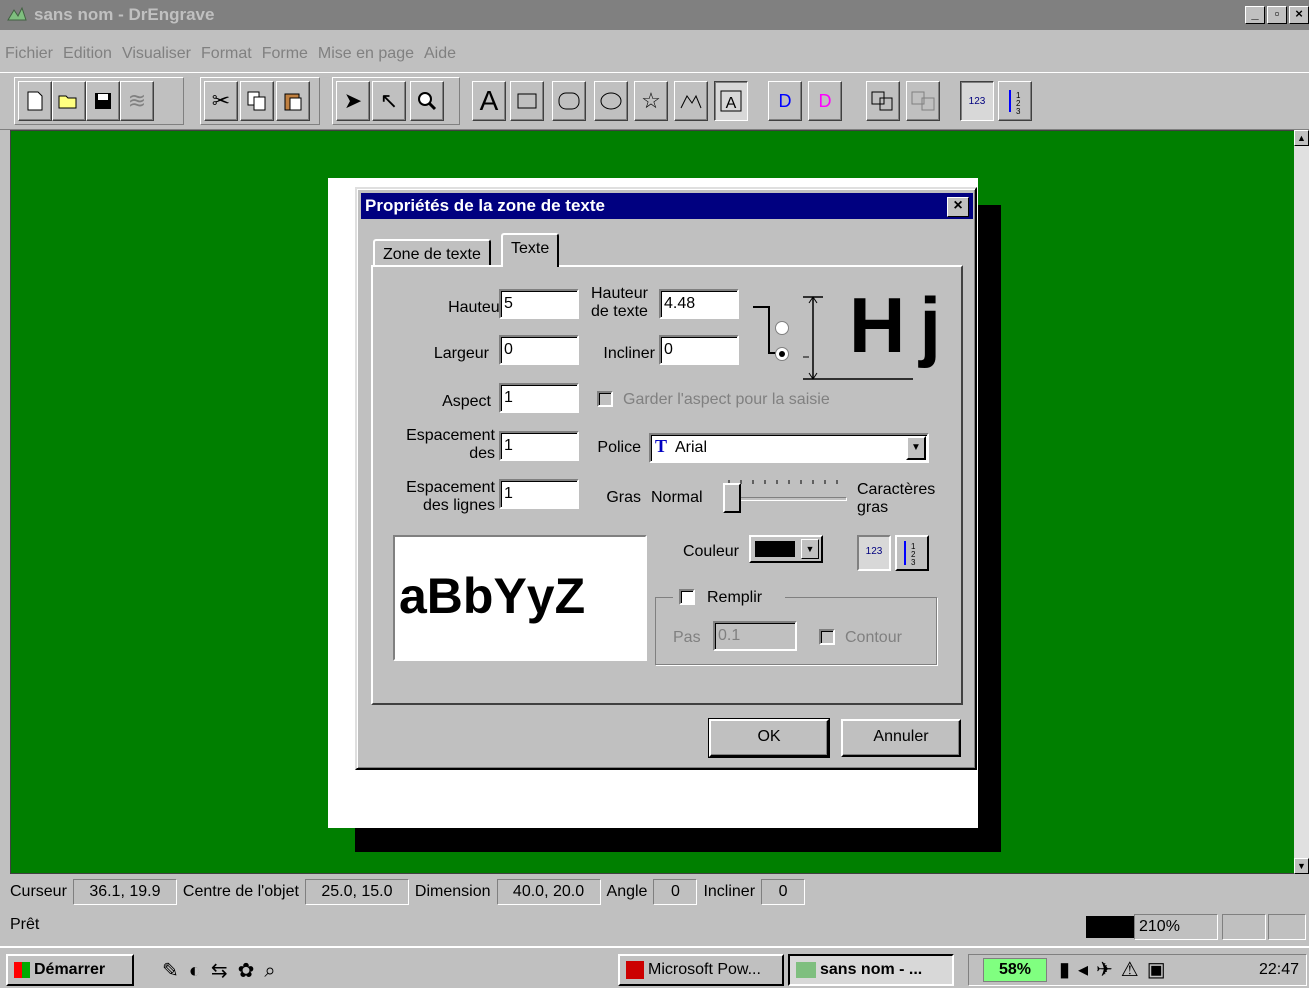 The height and width of the screenshot is (988, 1309). Describe the element at coordinates (492, 596) in the screenshot. I see `preview-text: aBbYyZ` at that location.